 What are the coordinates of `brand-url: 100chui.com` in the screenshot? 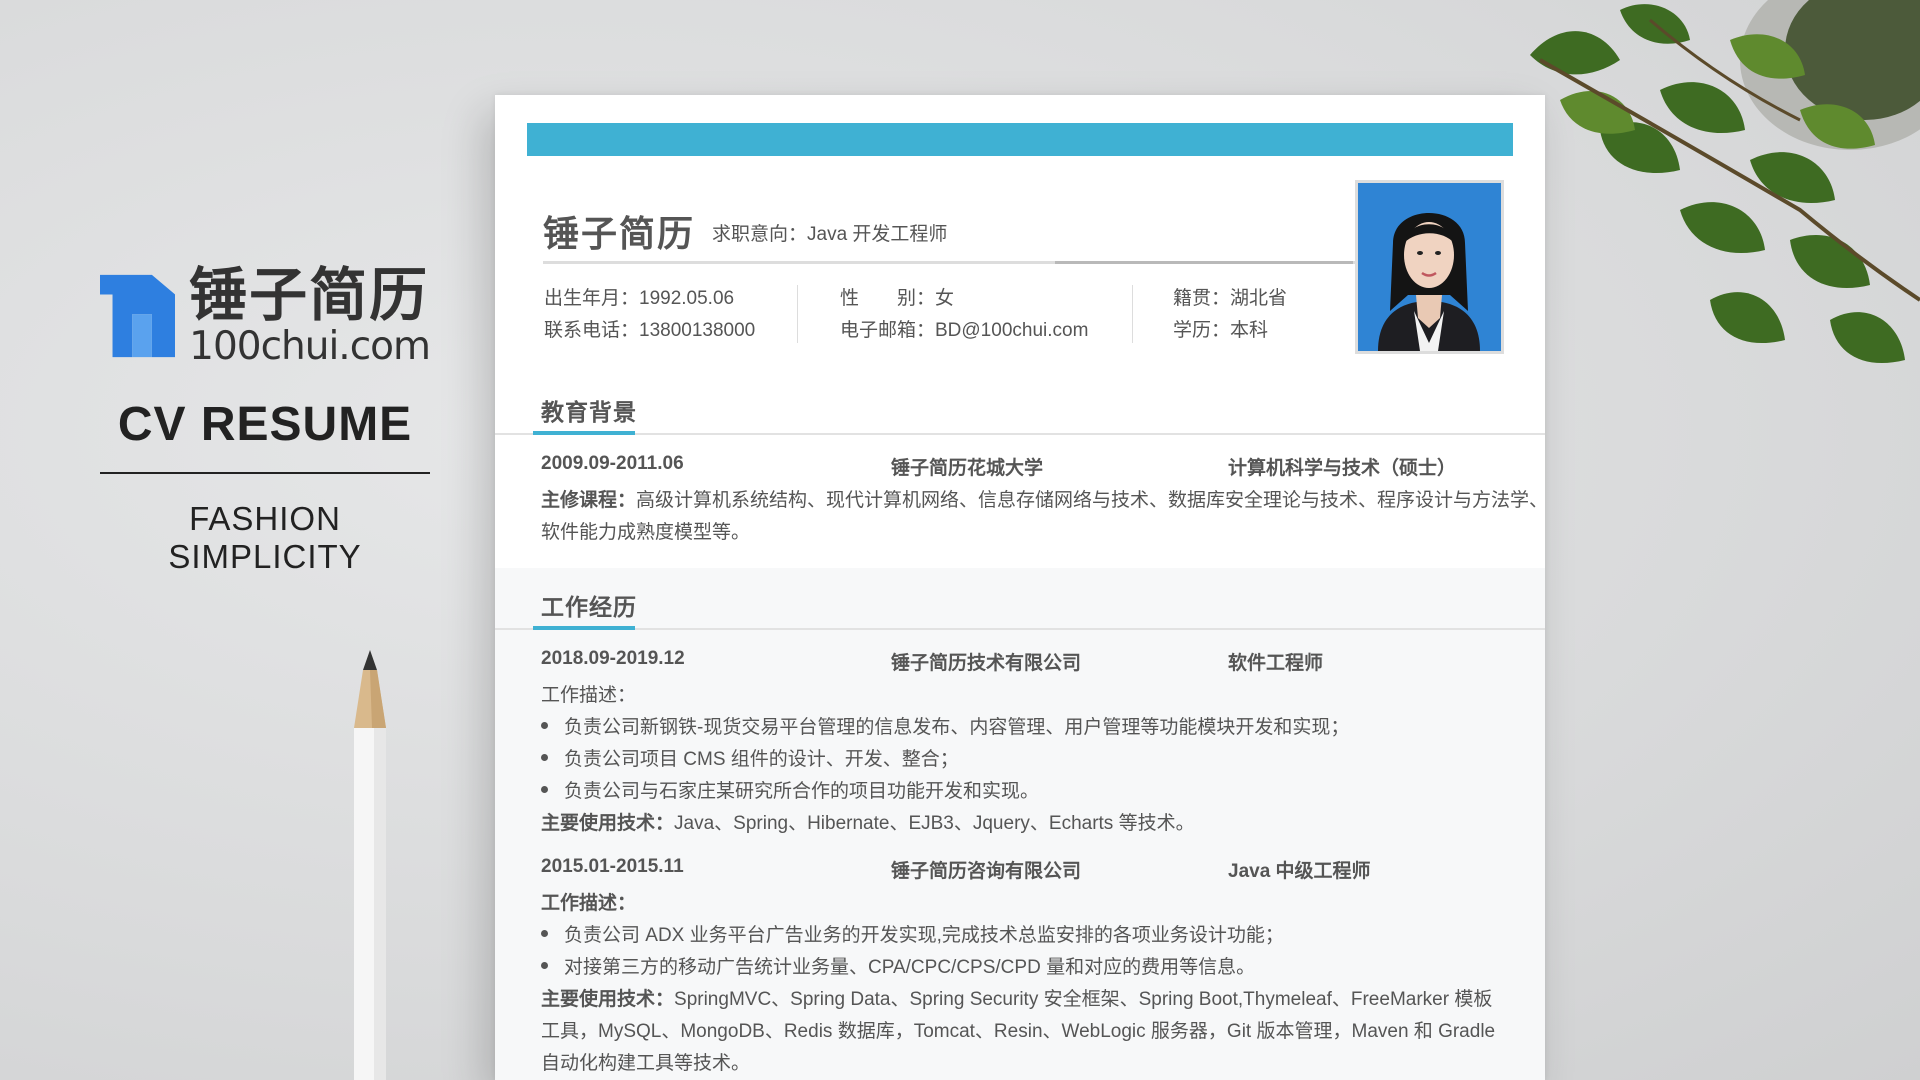 It's located at (310, 346).